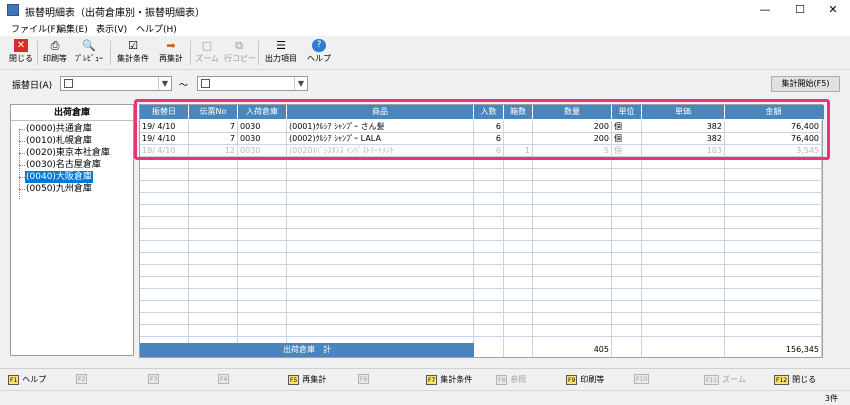  I want to click on minimize-icon: —, so click(765, 10).